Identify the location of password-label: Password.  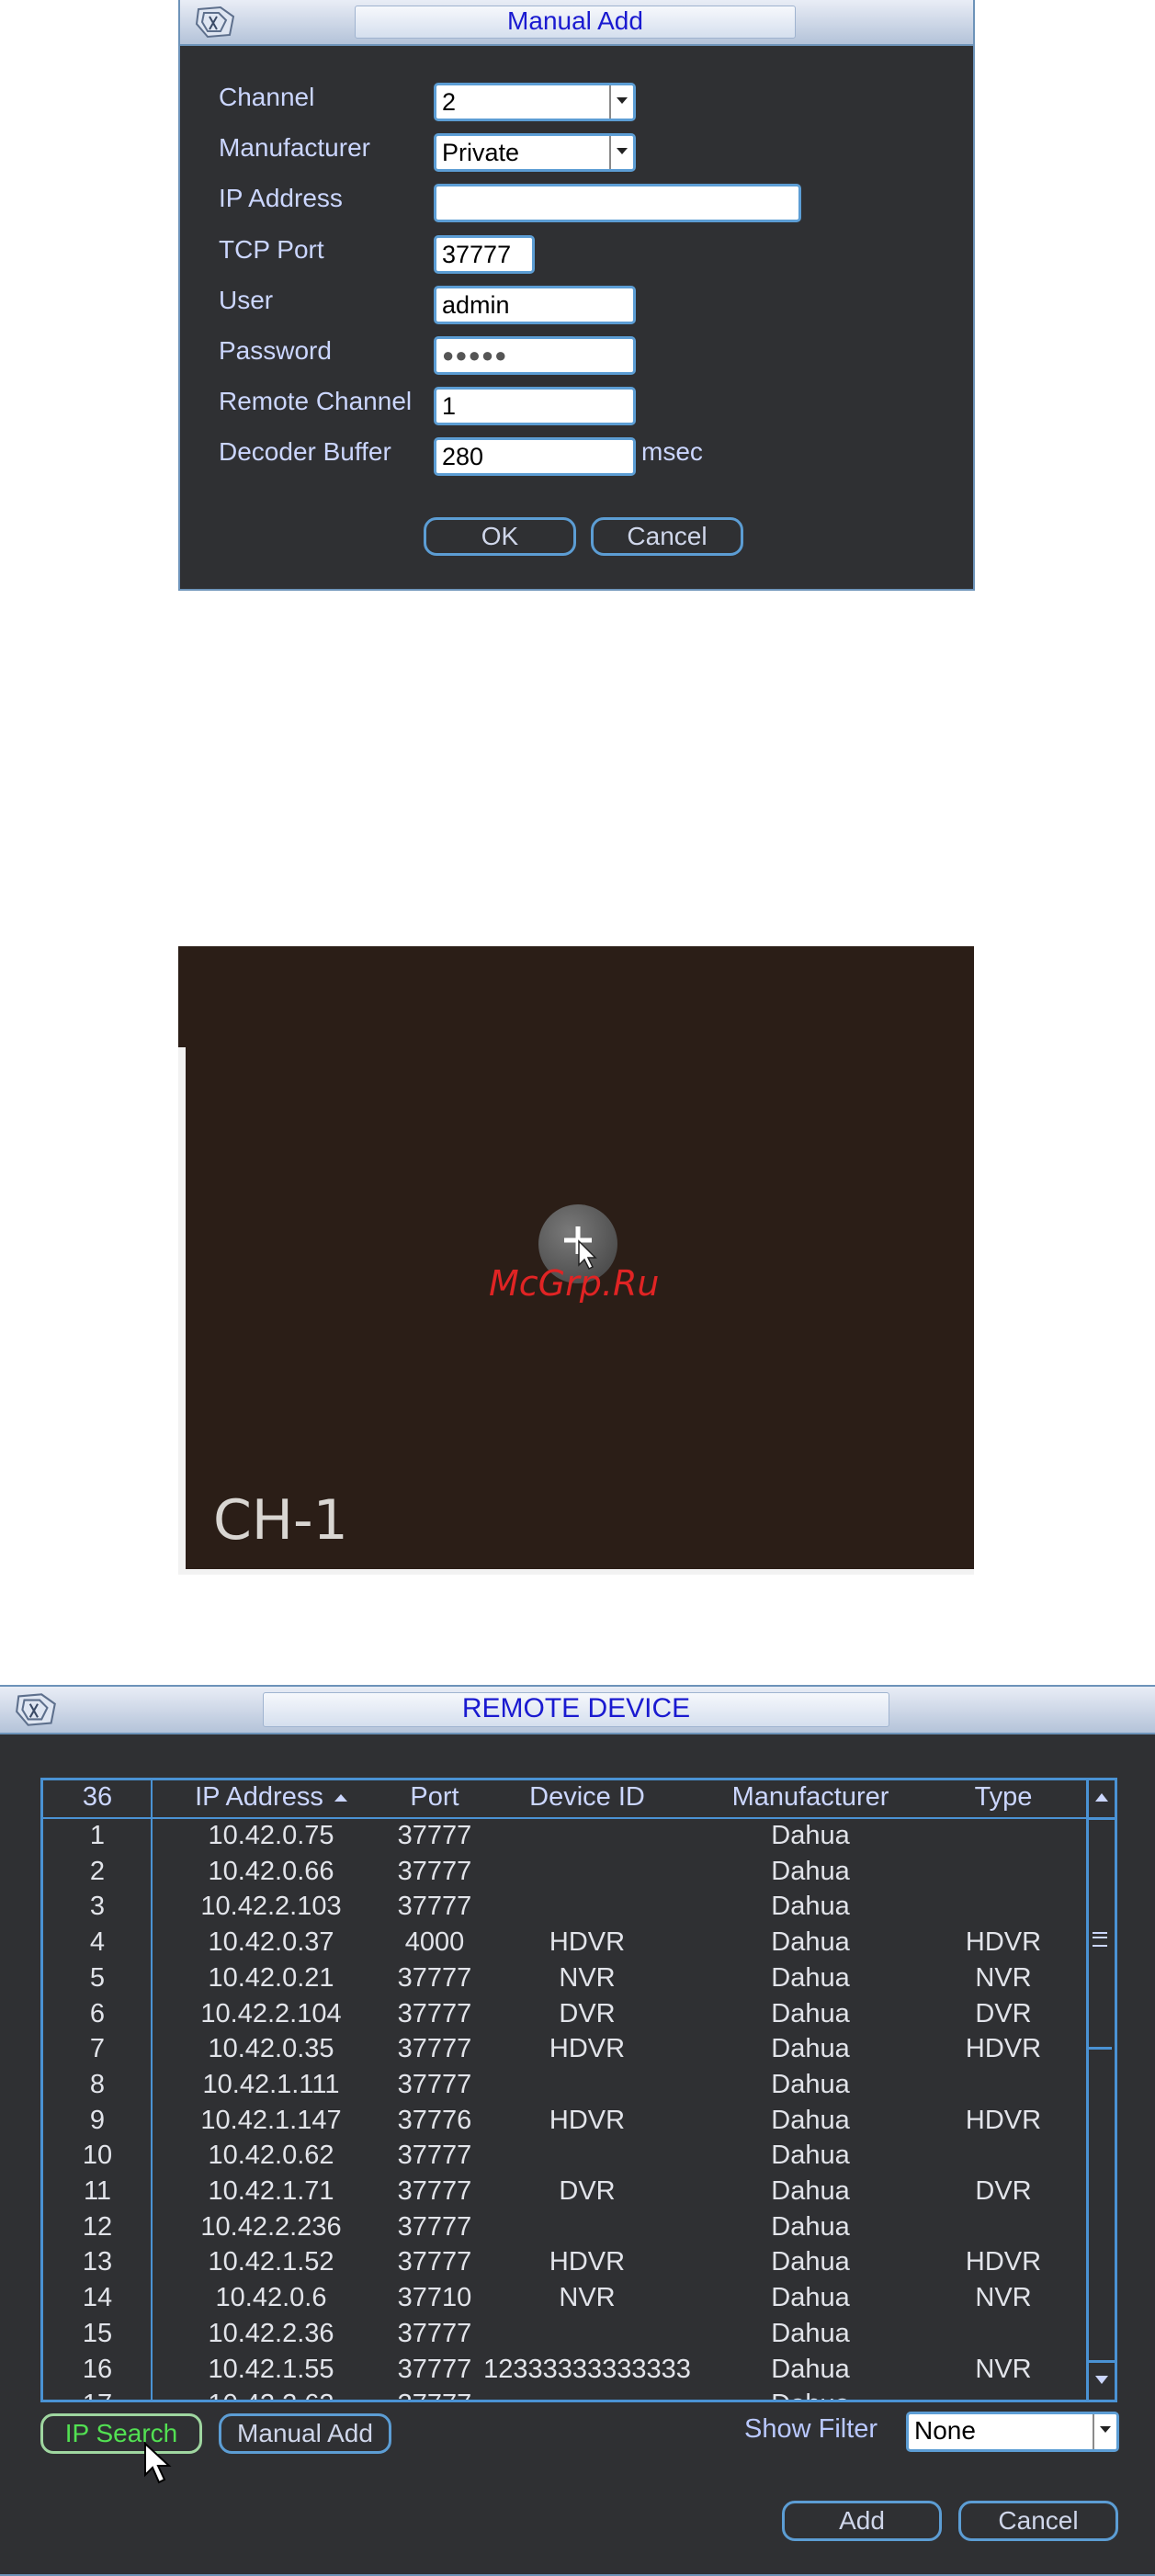
(275, 350).